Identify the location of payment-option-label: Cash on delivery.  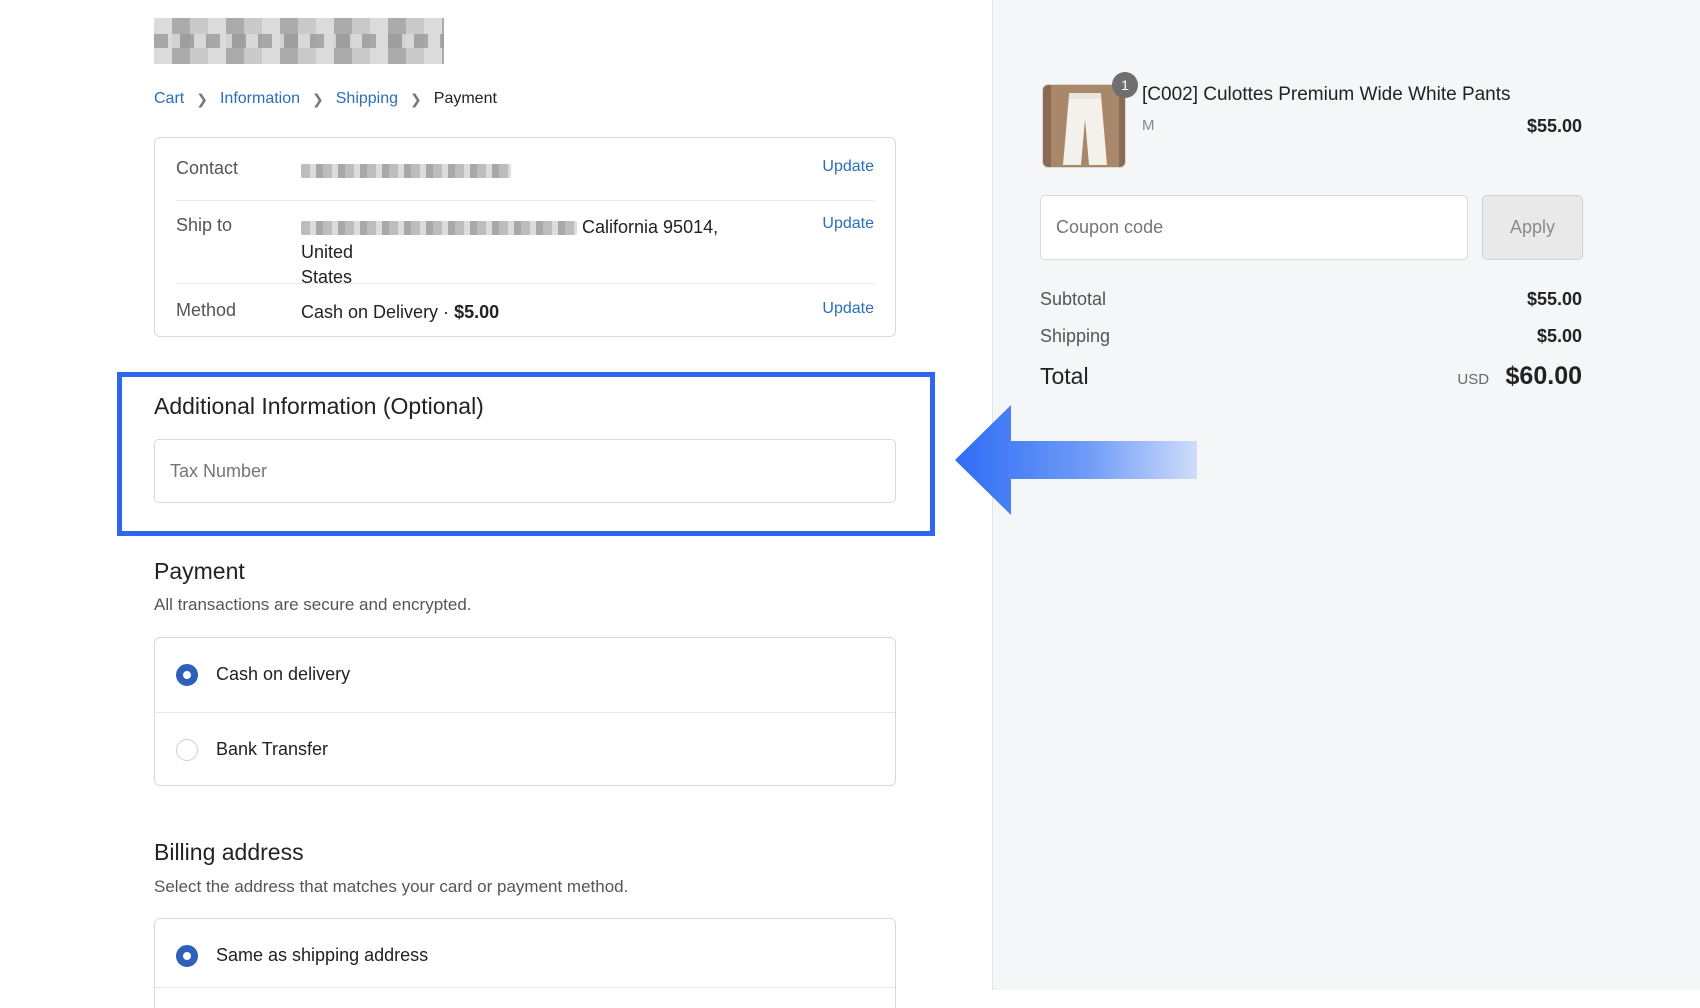
(283, 674).